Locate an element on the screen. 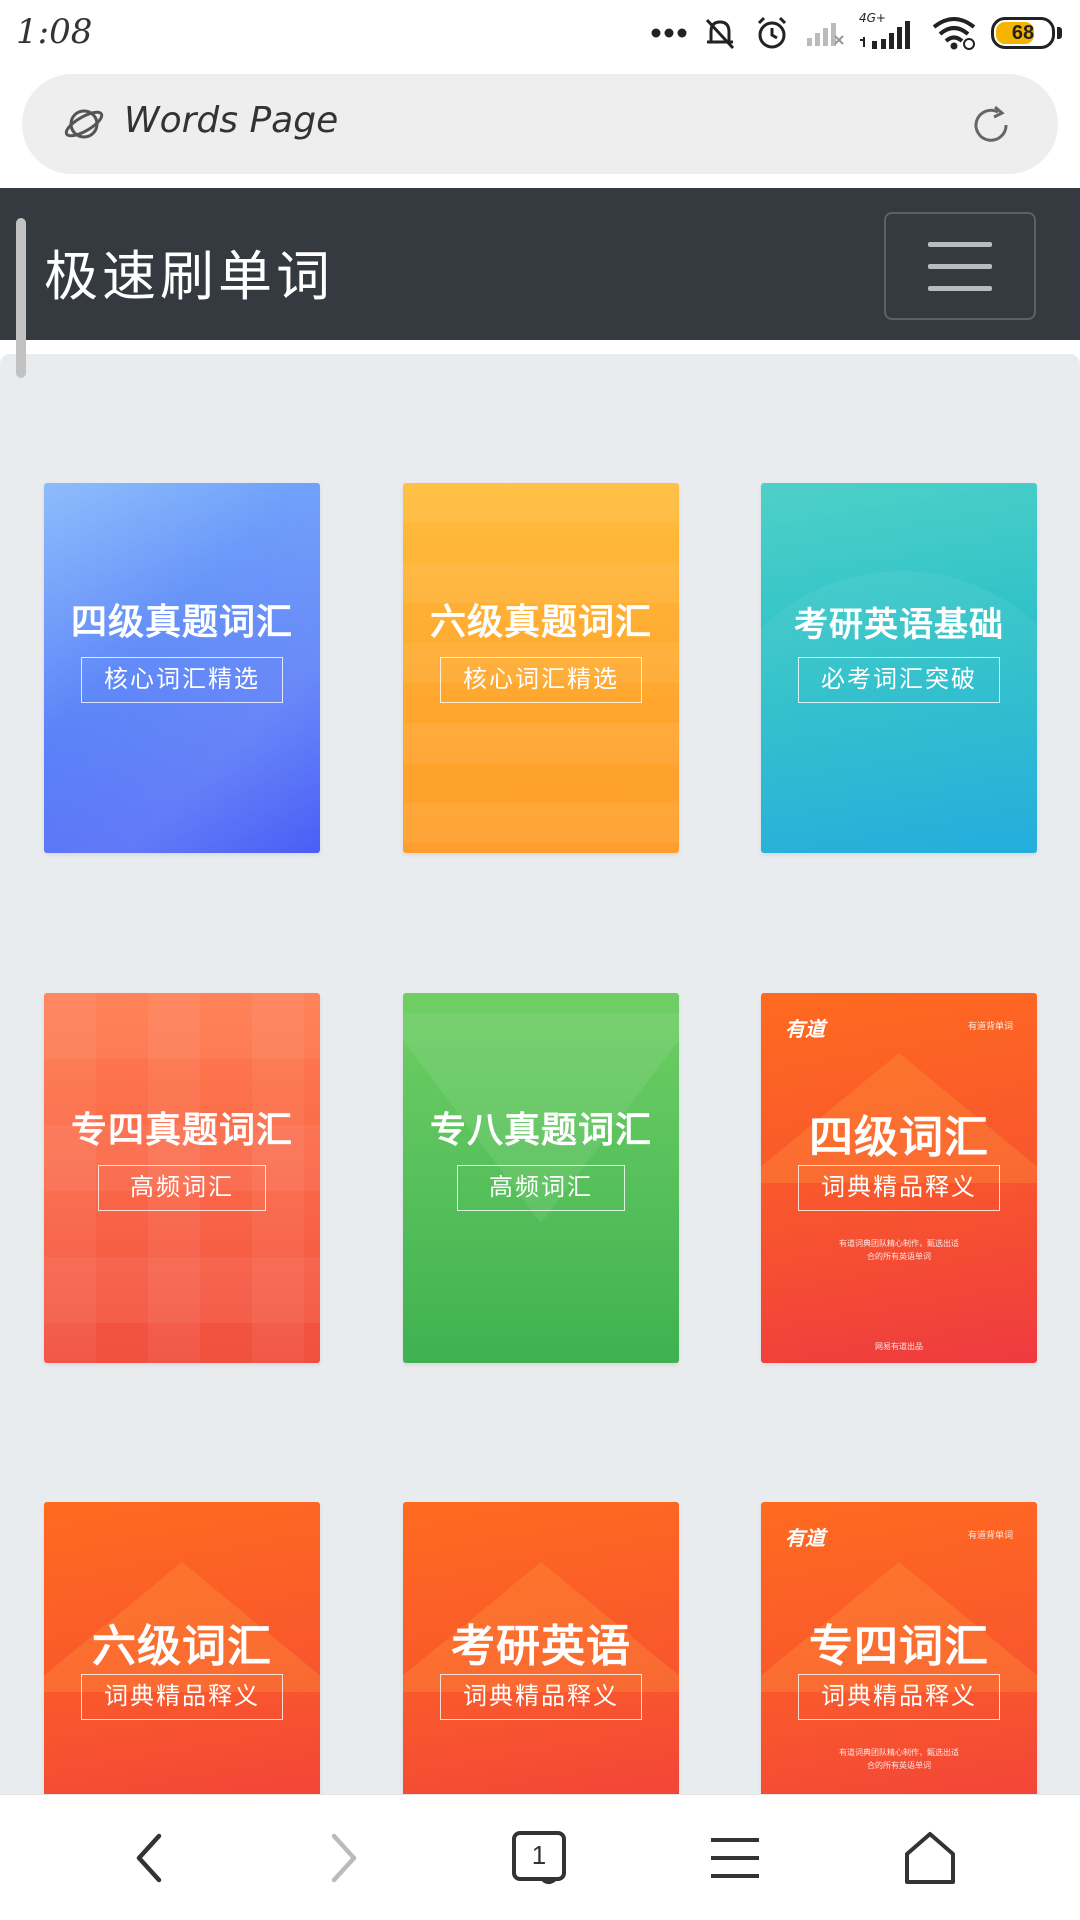 Image resolution: width=1080 pixels, height=1920 pixels. book-publisher: 网易有道出品 is located at coordinates (899, 1346).